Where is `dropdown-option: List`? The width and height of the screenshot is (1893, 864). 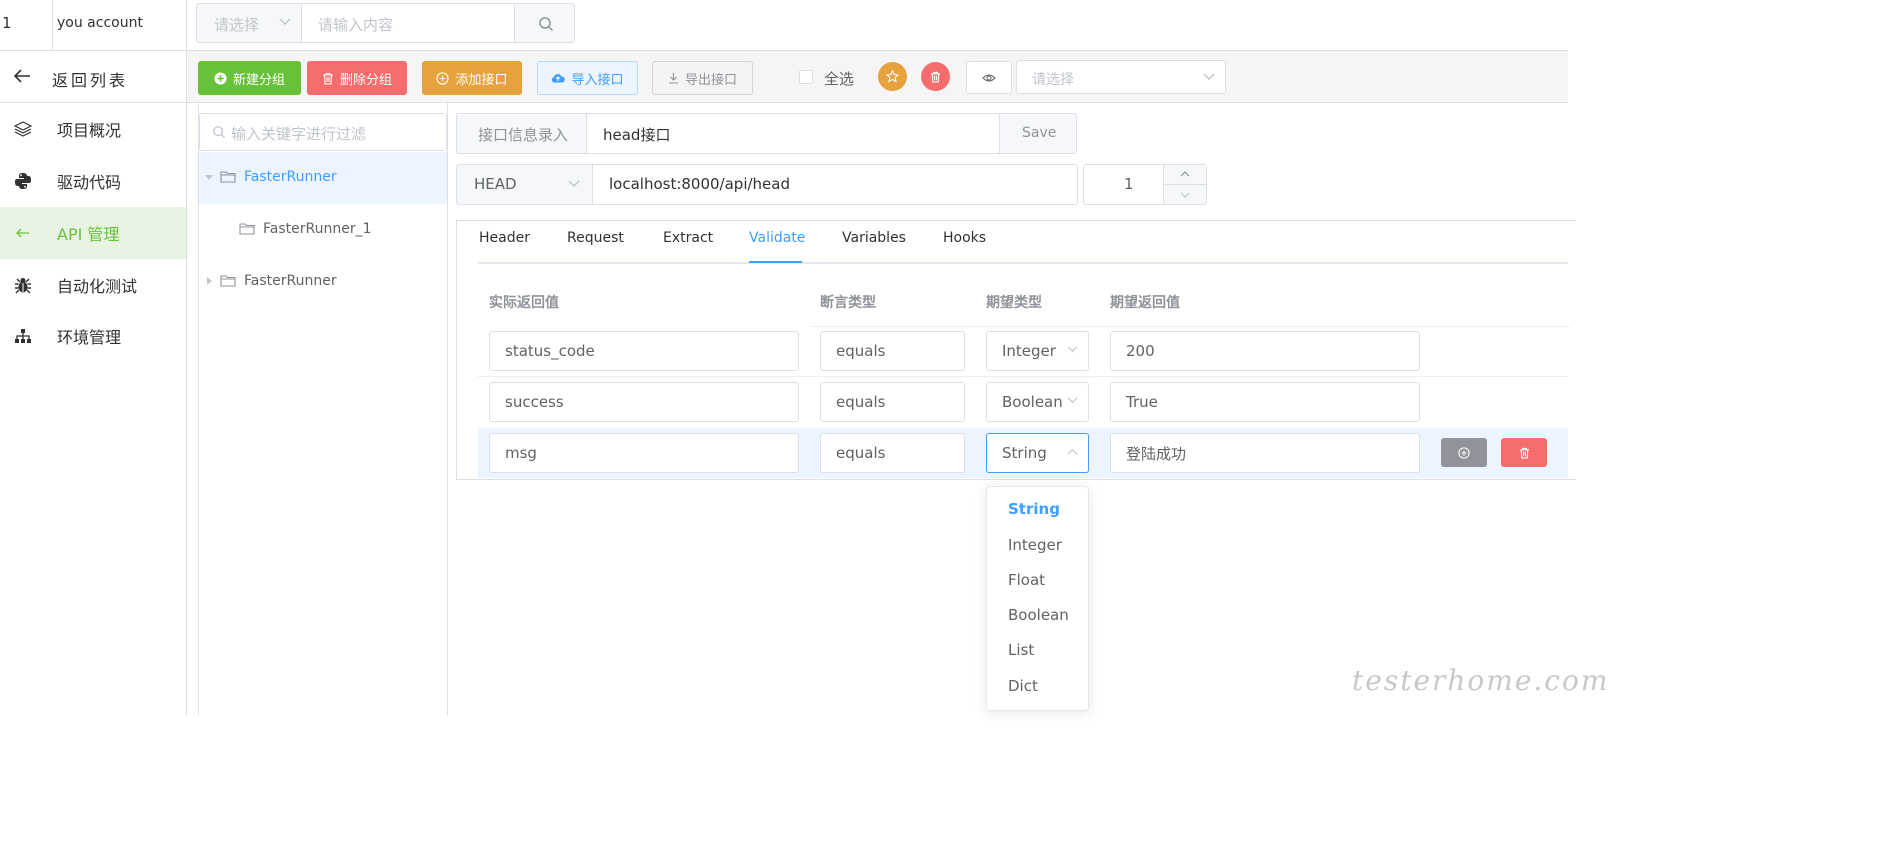 dropdown-option: List is located at coordinates (1021, 650).